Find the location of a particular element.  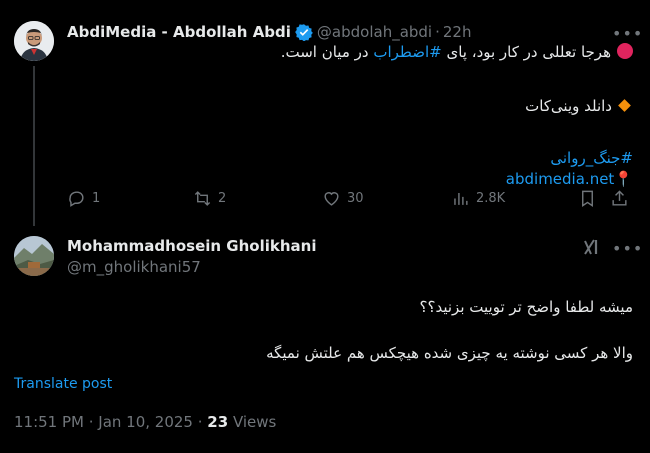

tweet-text-part: هرجا تعللی در کار بود، پای is located at coordinates (528, 52).